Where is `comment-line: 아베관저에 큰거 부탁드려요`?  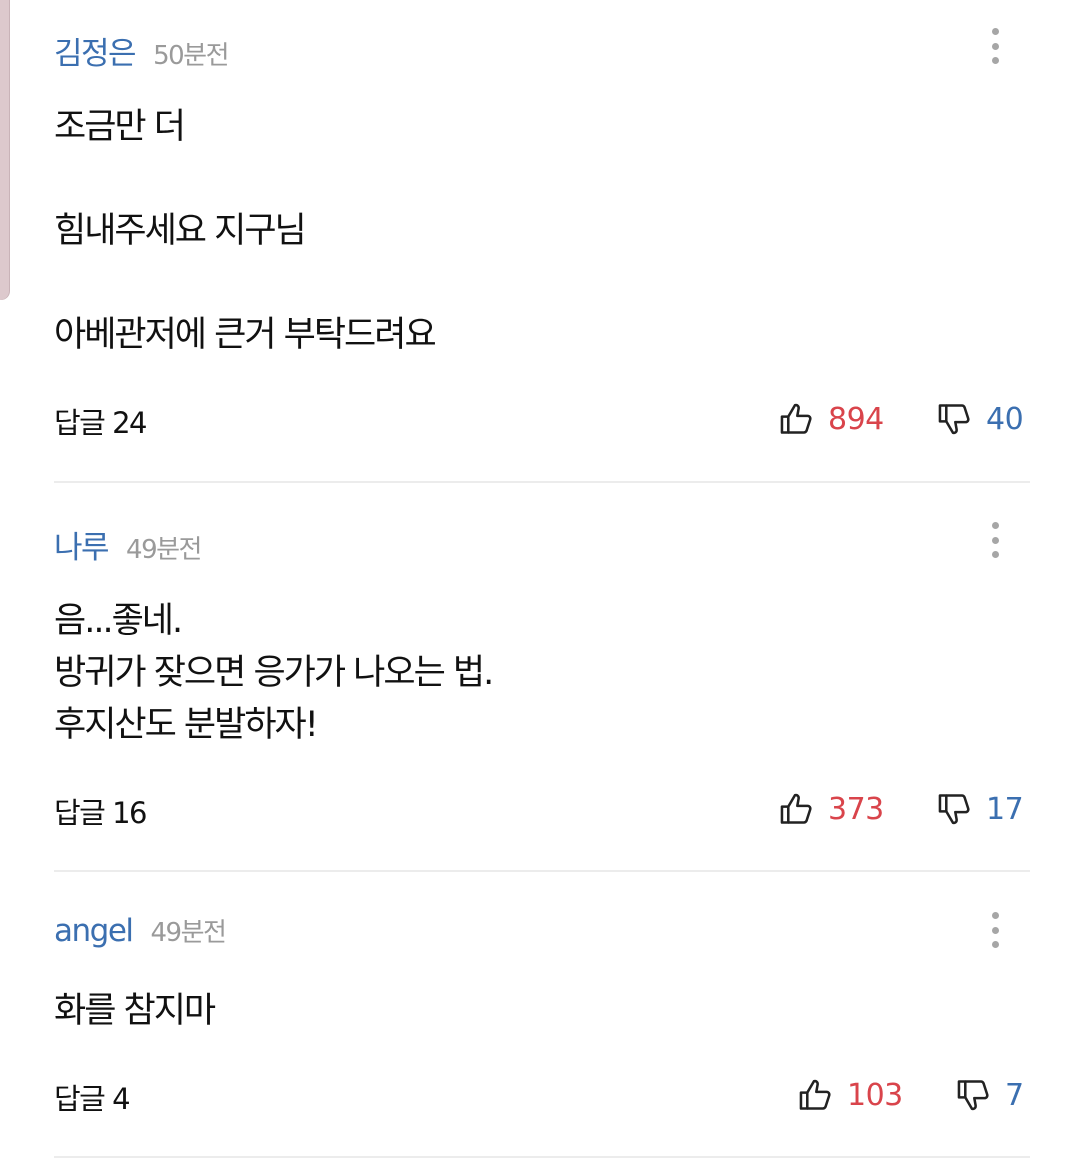 comment-line: 아베관저에 큰거 부탁드려요 is located at coordinates (245, 335).